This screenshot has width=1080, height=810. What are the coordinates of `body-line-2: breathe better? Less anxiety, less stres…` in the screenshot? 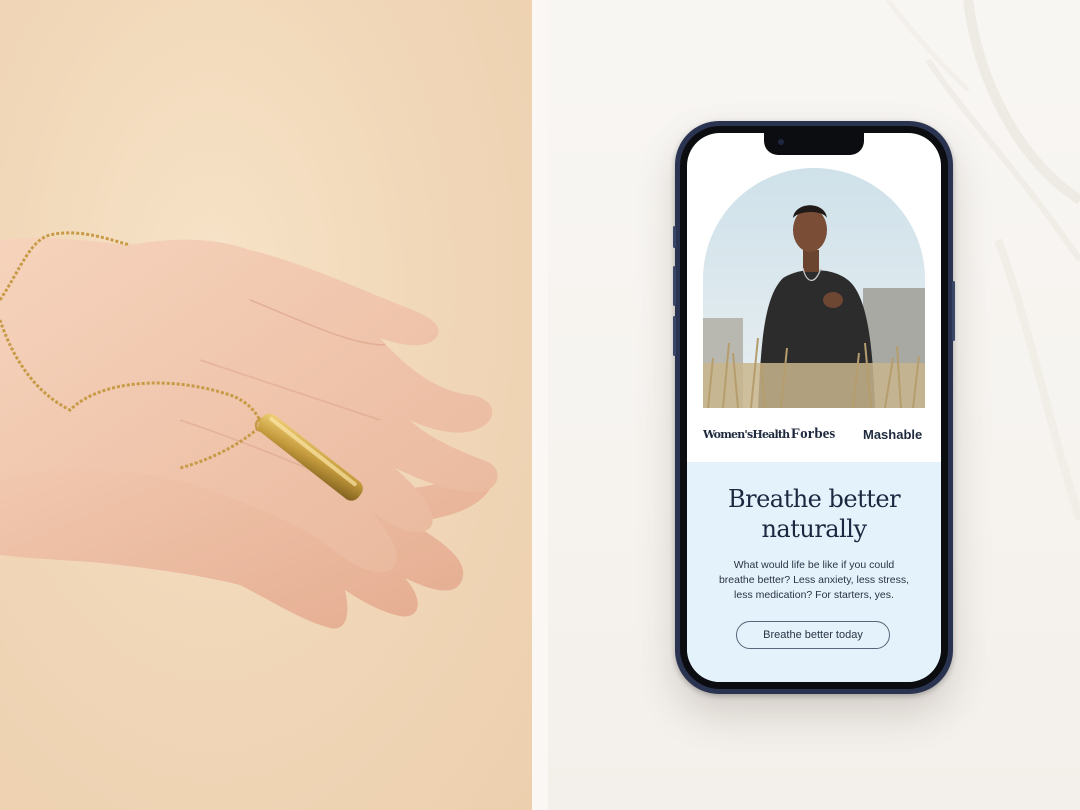 It's located at (814, 580).